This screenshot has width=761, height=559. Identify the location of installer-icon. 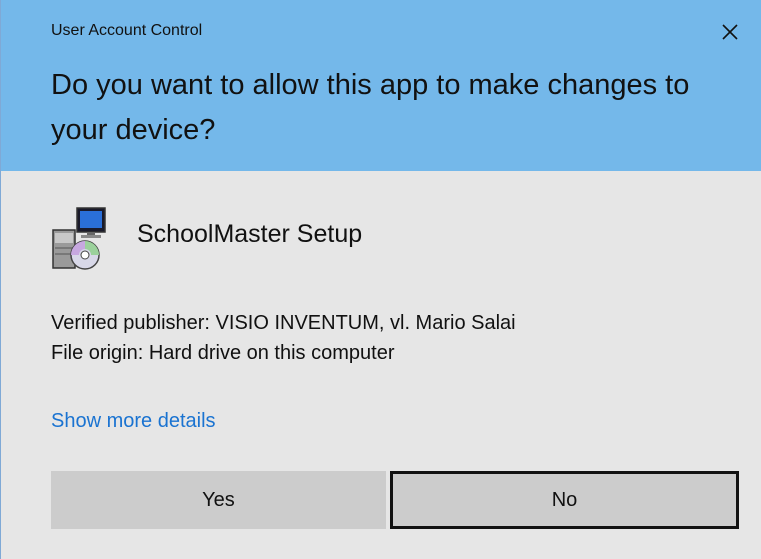
(79, 238).